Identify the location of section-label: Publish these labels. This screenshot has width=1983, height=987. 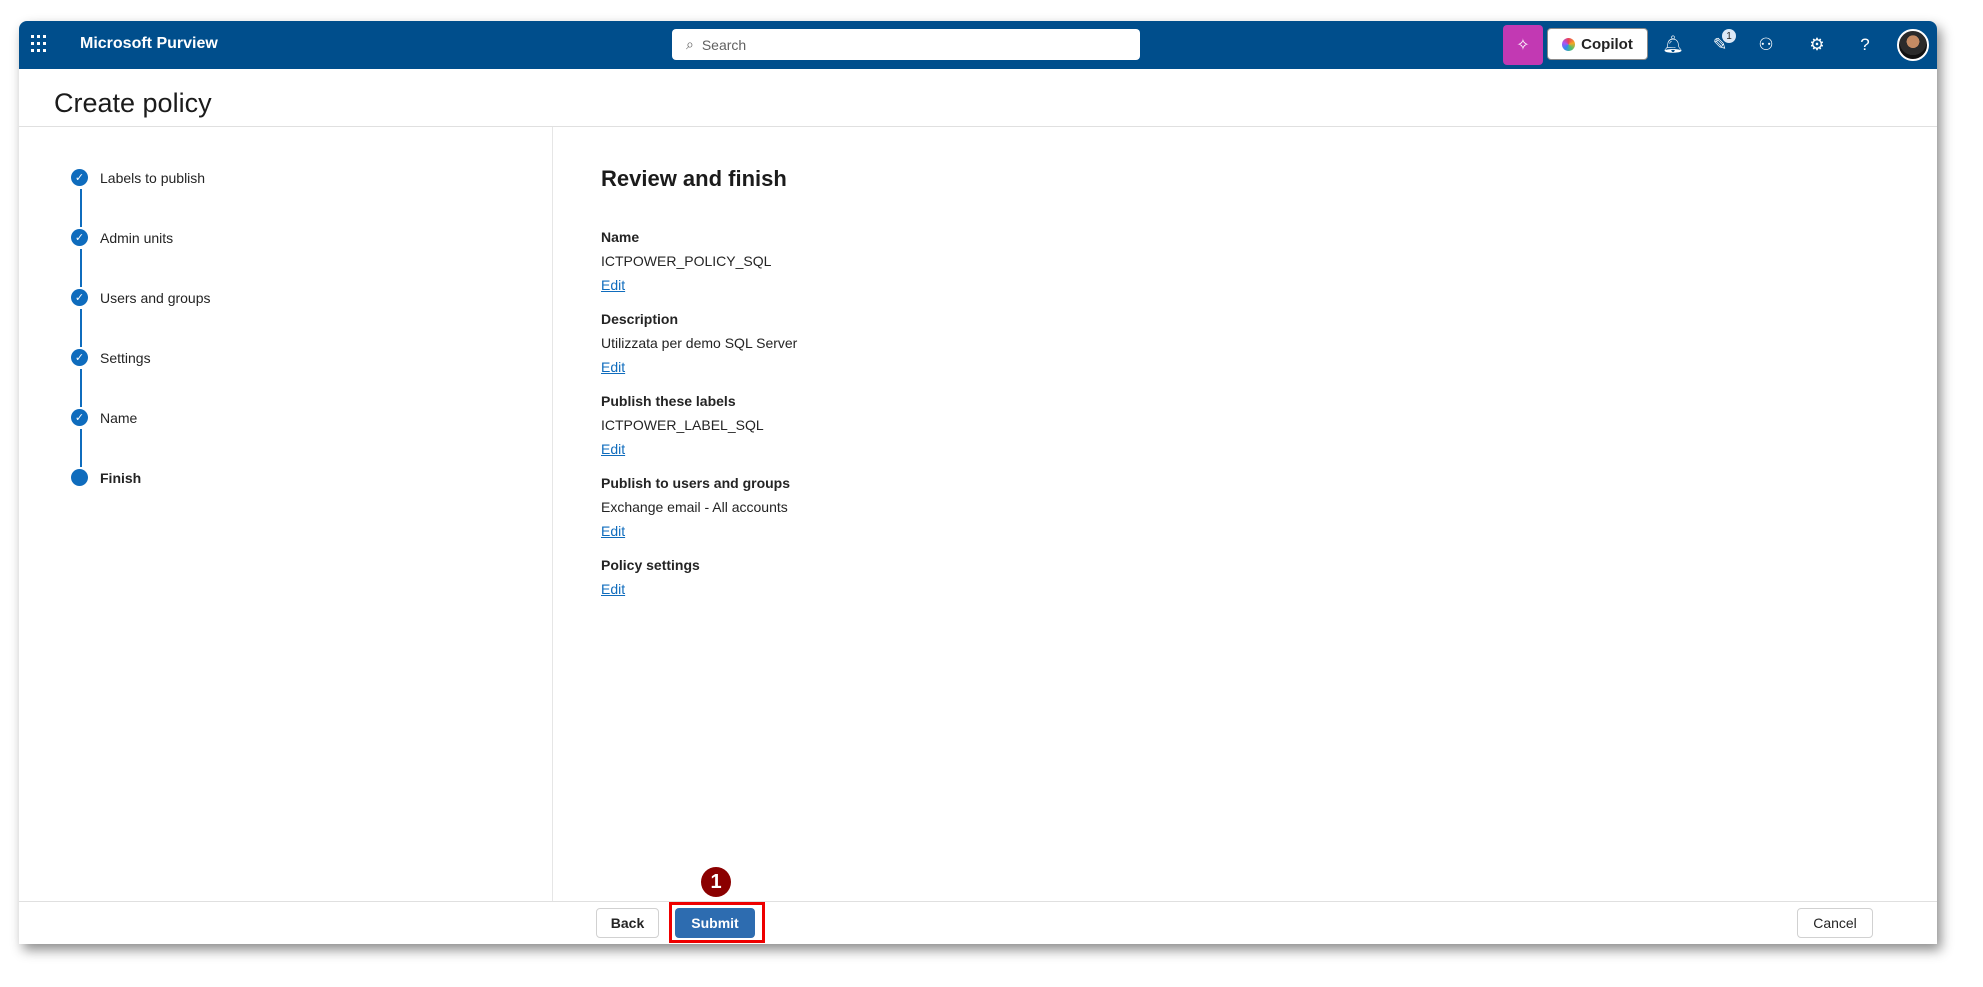
(668, 401).